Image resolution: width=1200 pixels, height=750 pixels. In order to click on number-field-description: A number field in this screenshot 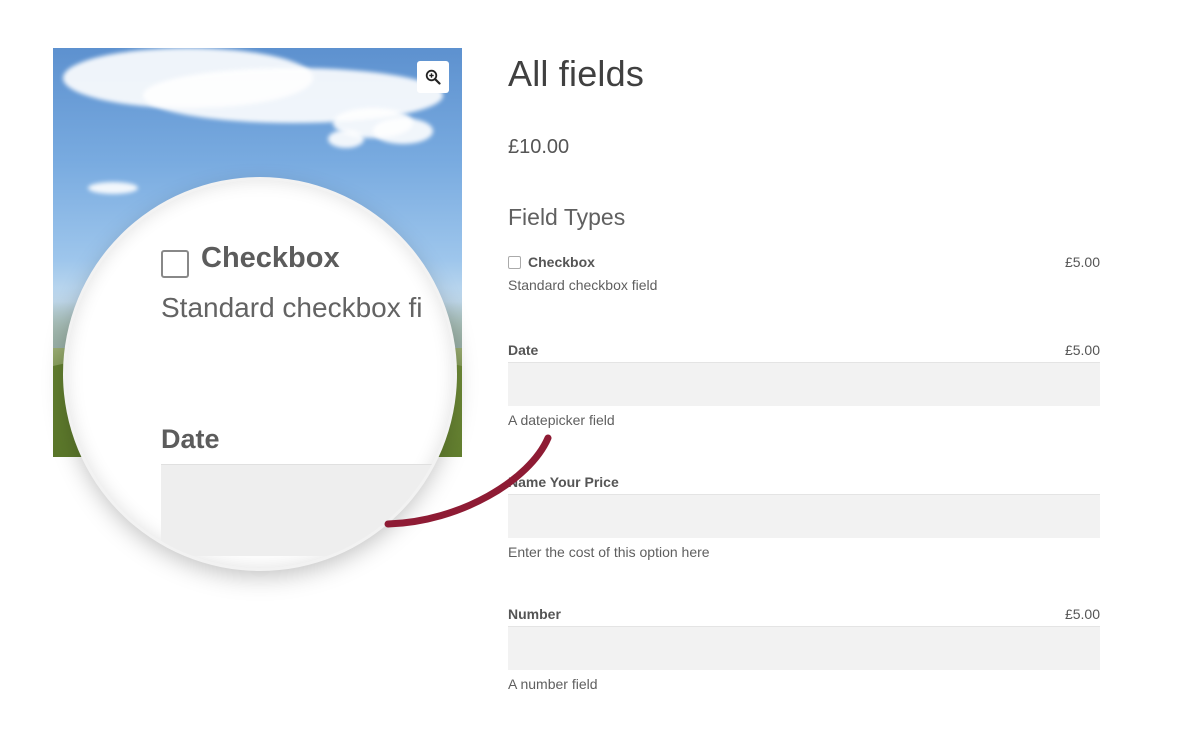, I will do `click(553, 684)`.